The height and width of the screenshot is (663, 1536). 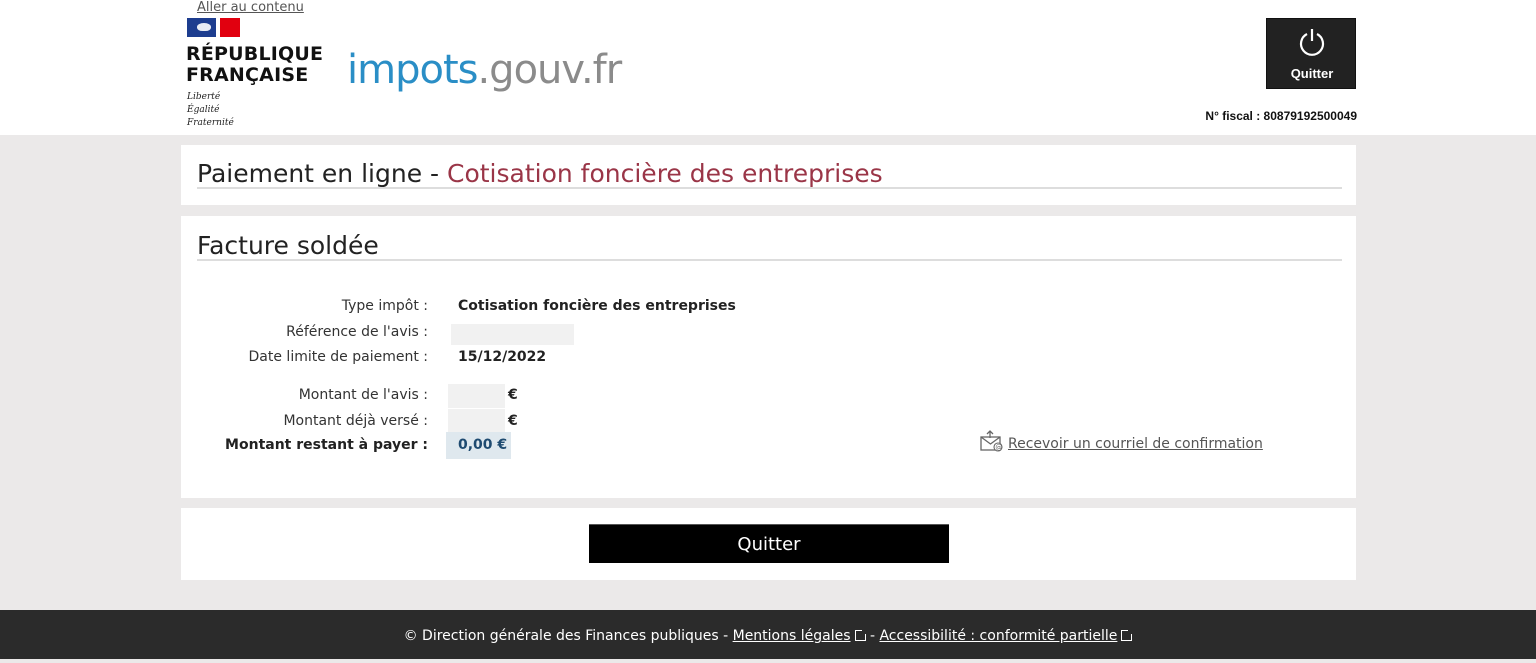 What do you see at coordinates (1281, 116) in the screenshot?
I see `fiscal-number: N° fiscal : 80879192500049` at bounding box center [1281, 116].